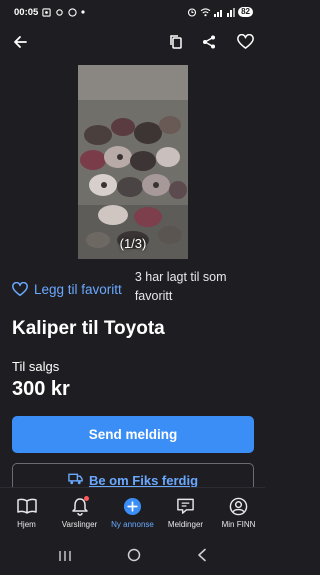 The height and width of the screenshot is (575, 320). I want to click on copy-icon, so click(176, 42).